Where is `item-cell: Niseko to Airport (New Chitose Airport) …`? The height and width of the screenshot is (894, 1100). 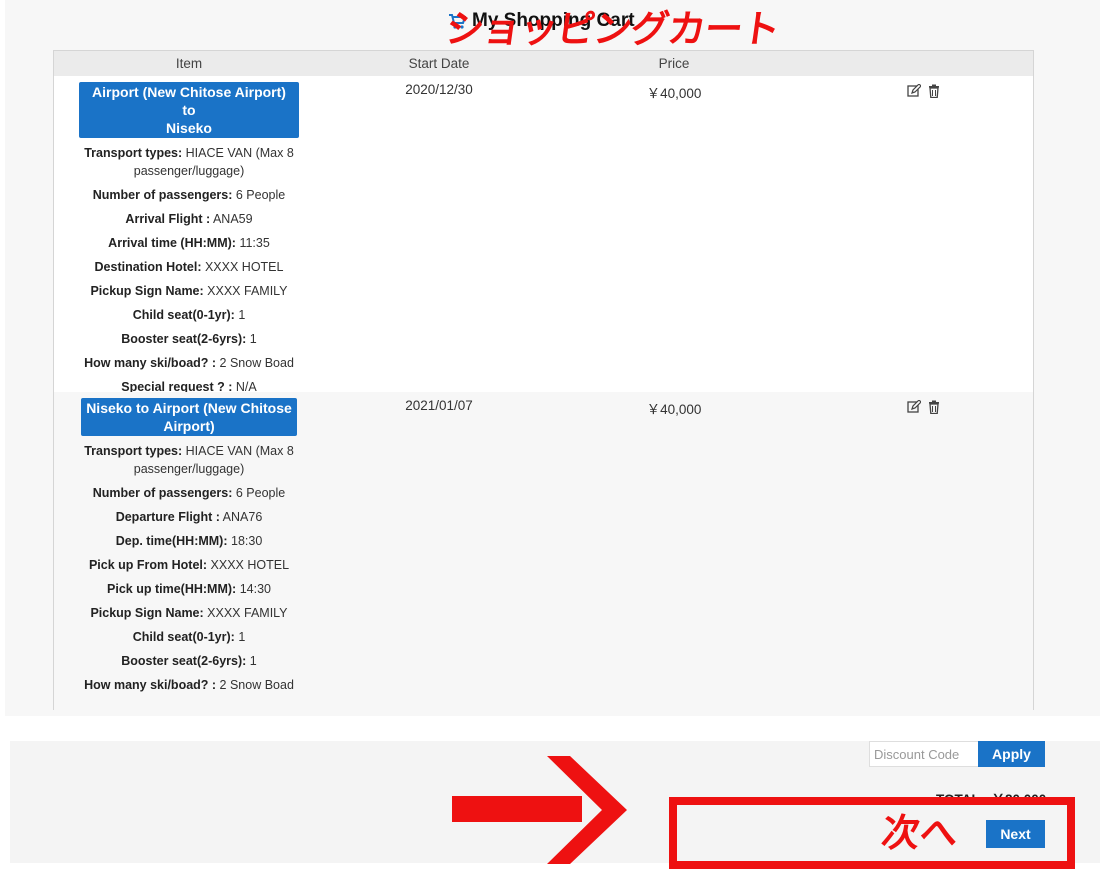
item-cell: Niseko to Airport (New Chitose Airport) … is located at coordinates (189, 551).